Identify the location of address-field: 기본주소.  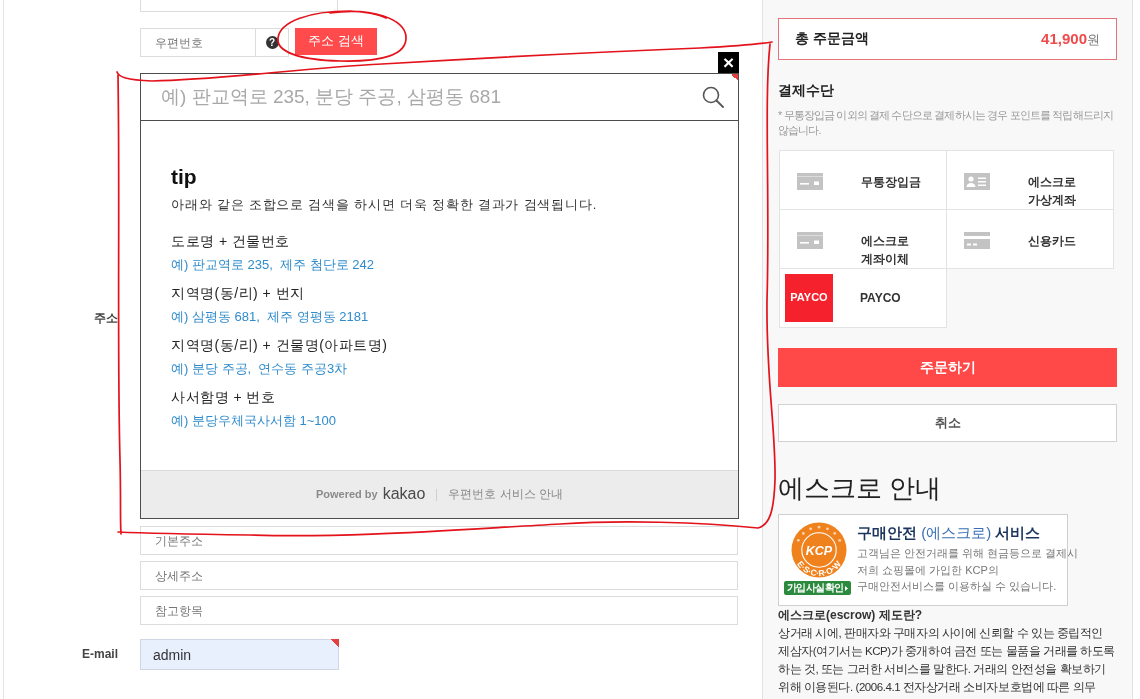
(439, 540).